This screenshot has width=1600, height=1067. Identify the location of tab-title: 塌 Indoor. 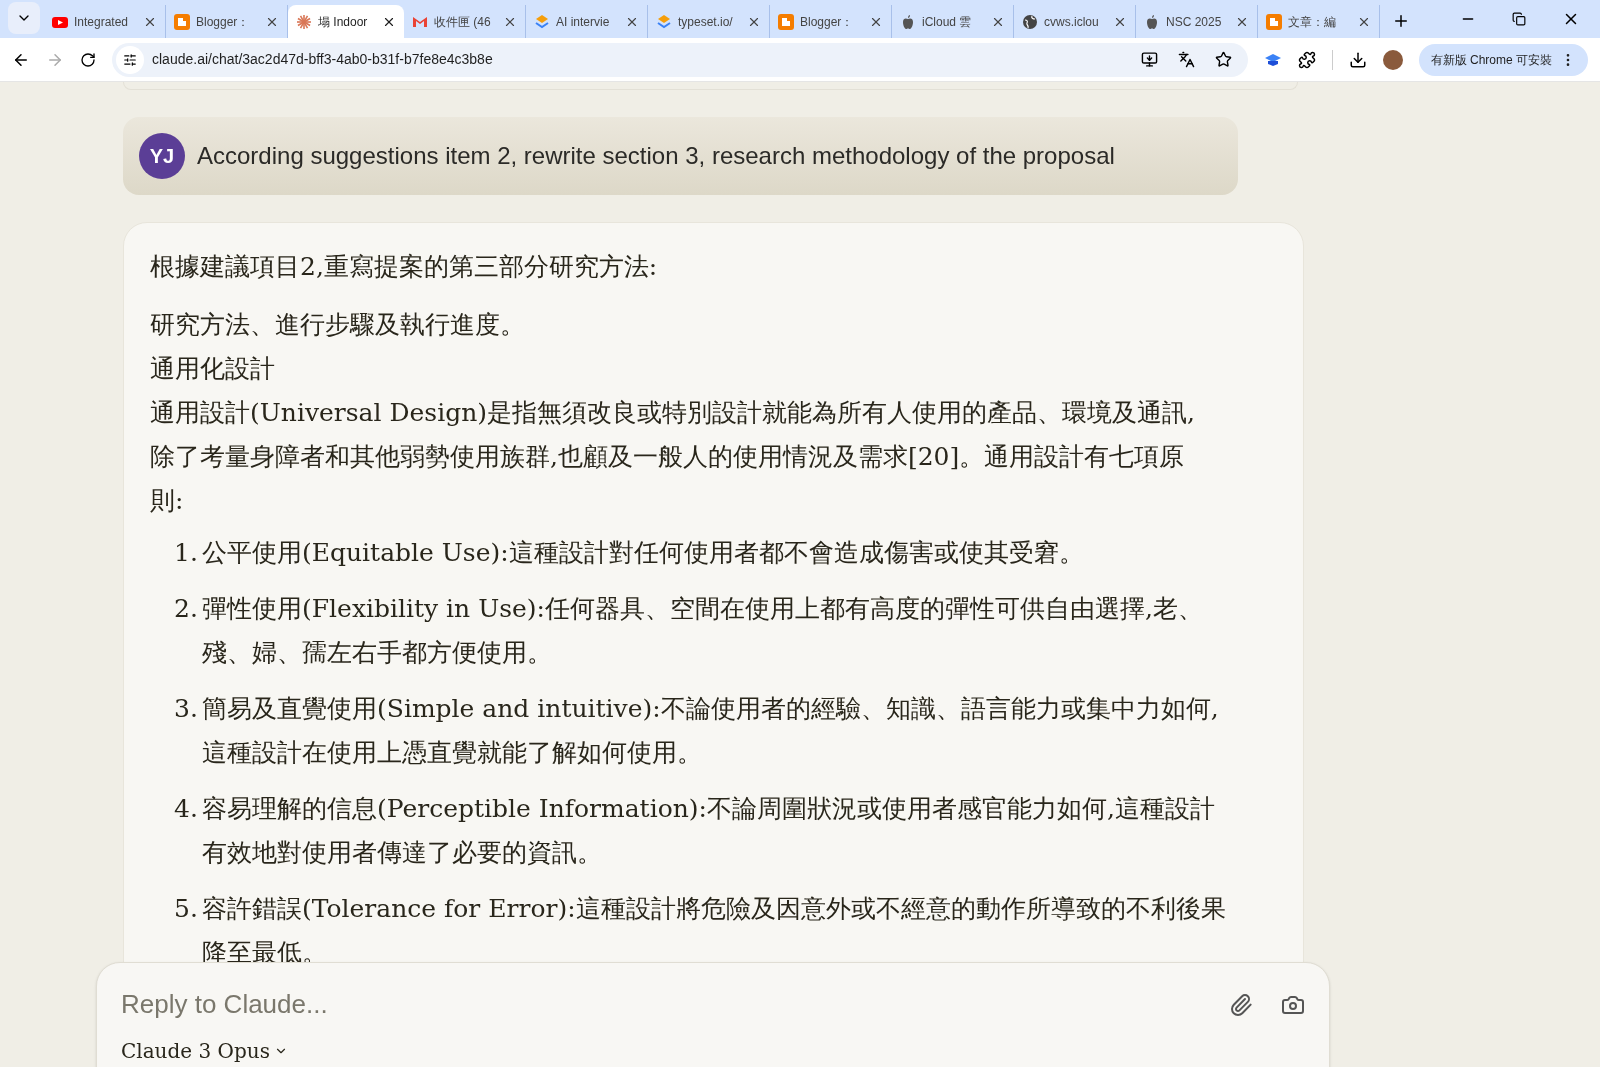
(343, 22).